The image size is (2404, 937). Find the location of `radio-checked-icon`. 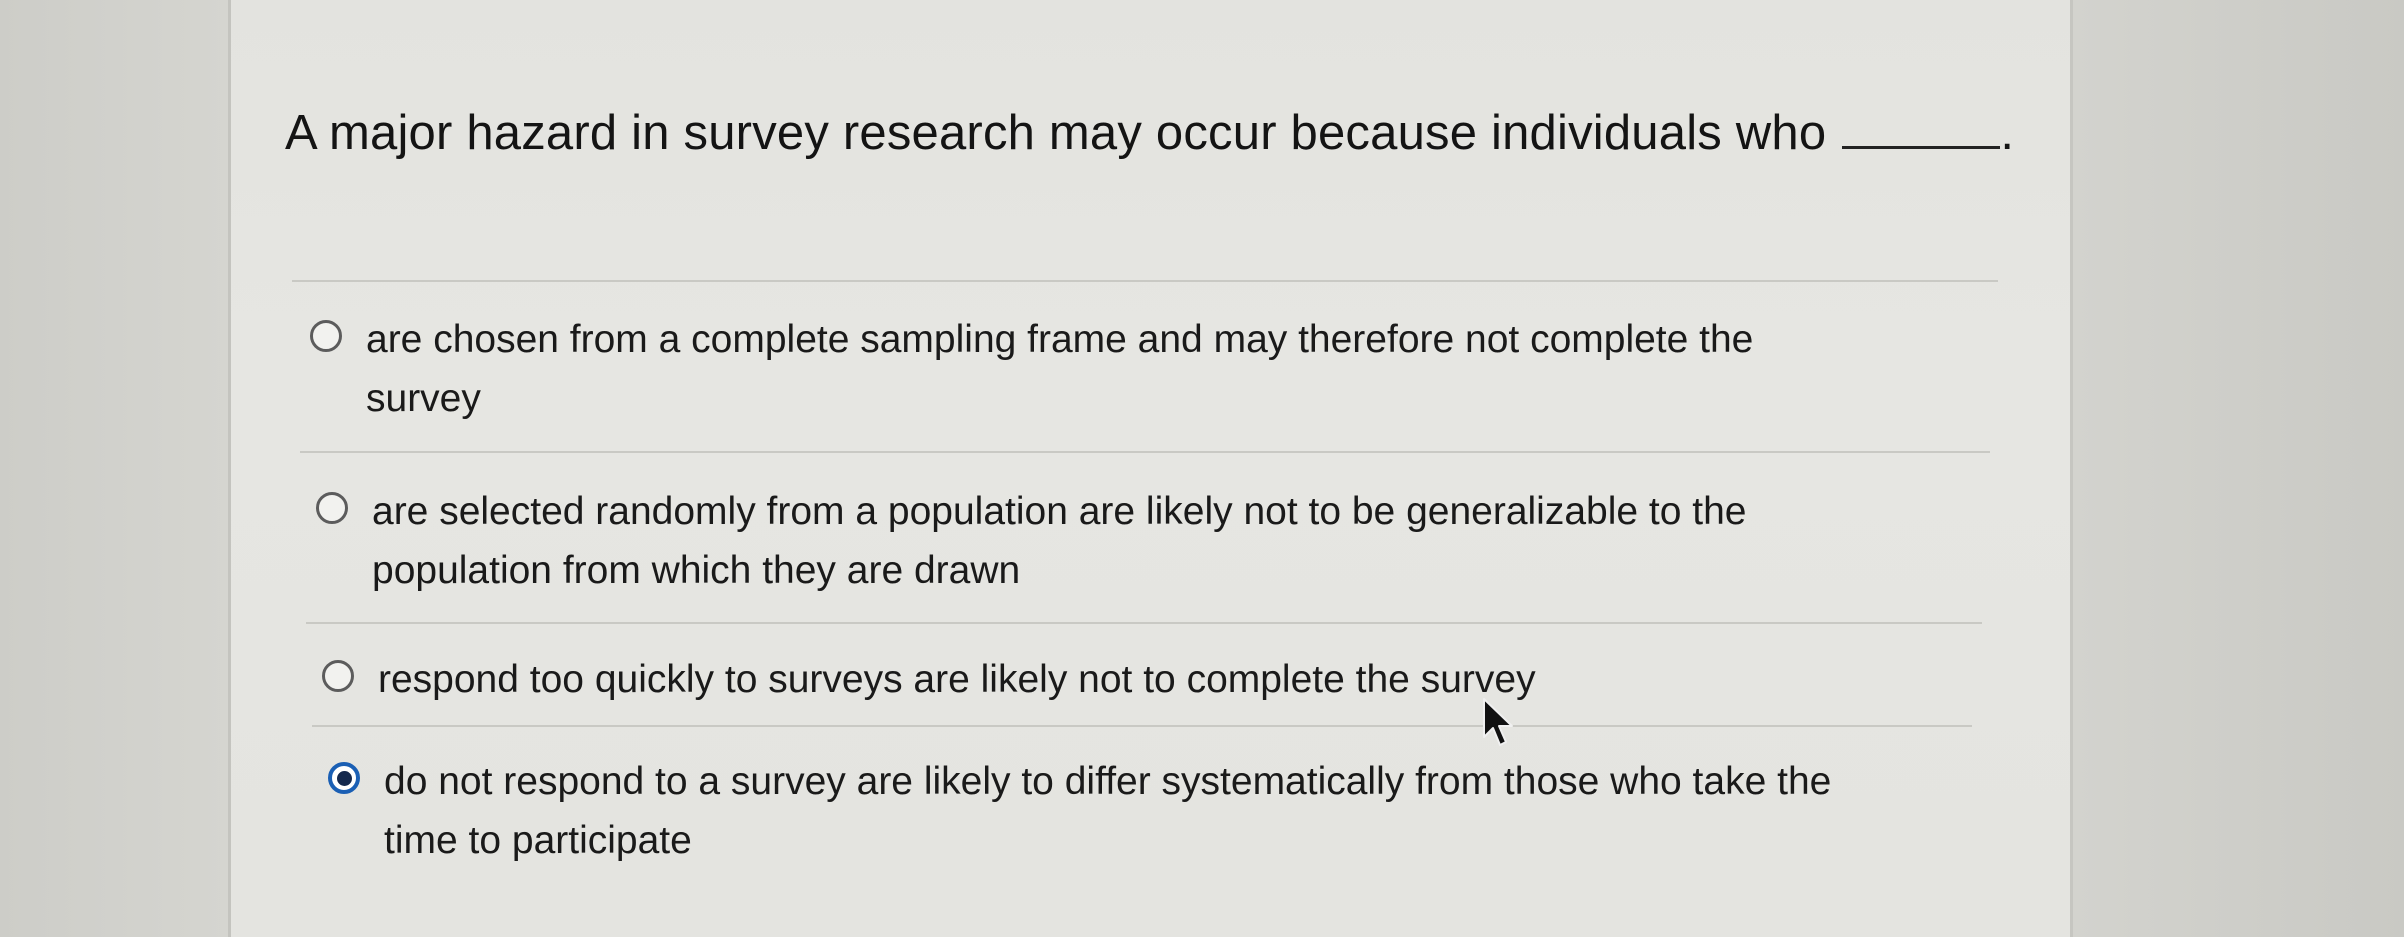

radio-checked-icon is located at coordinates (344, 778).